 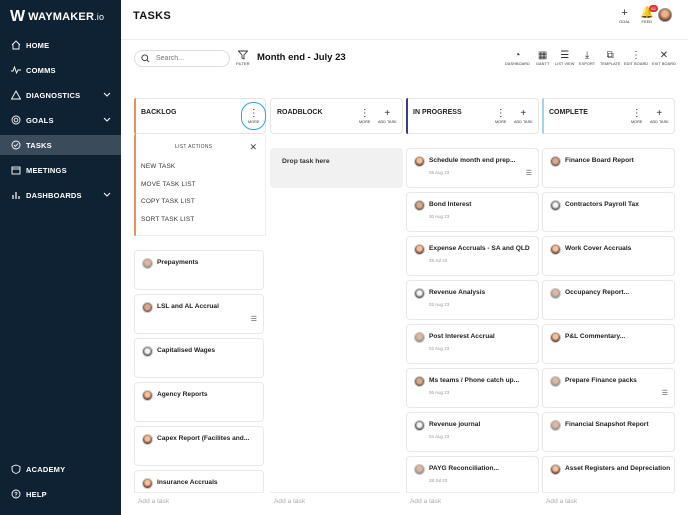 What do you see at coordinates (16, 494) in the screenshot?
I see `help-icon: ?` at bounding box center [16, 494].